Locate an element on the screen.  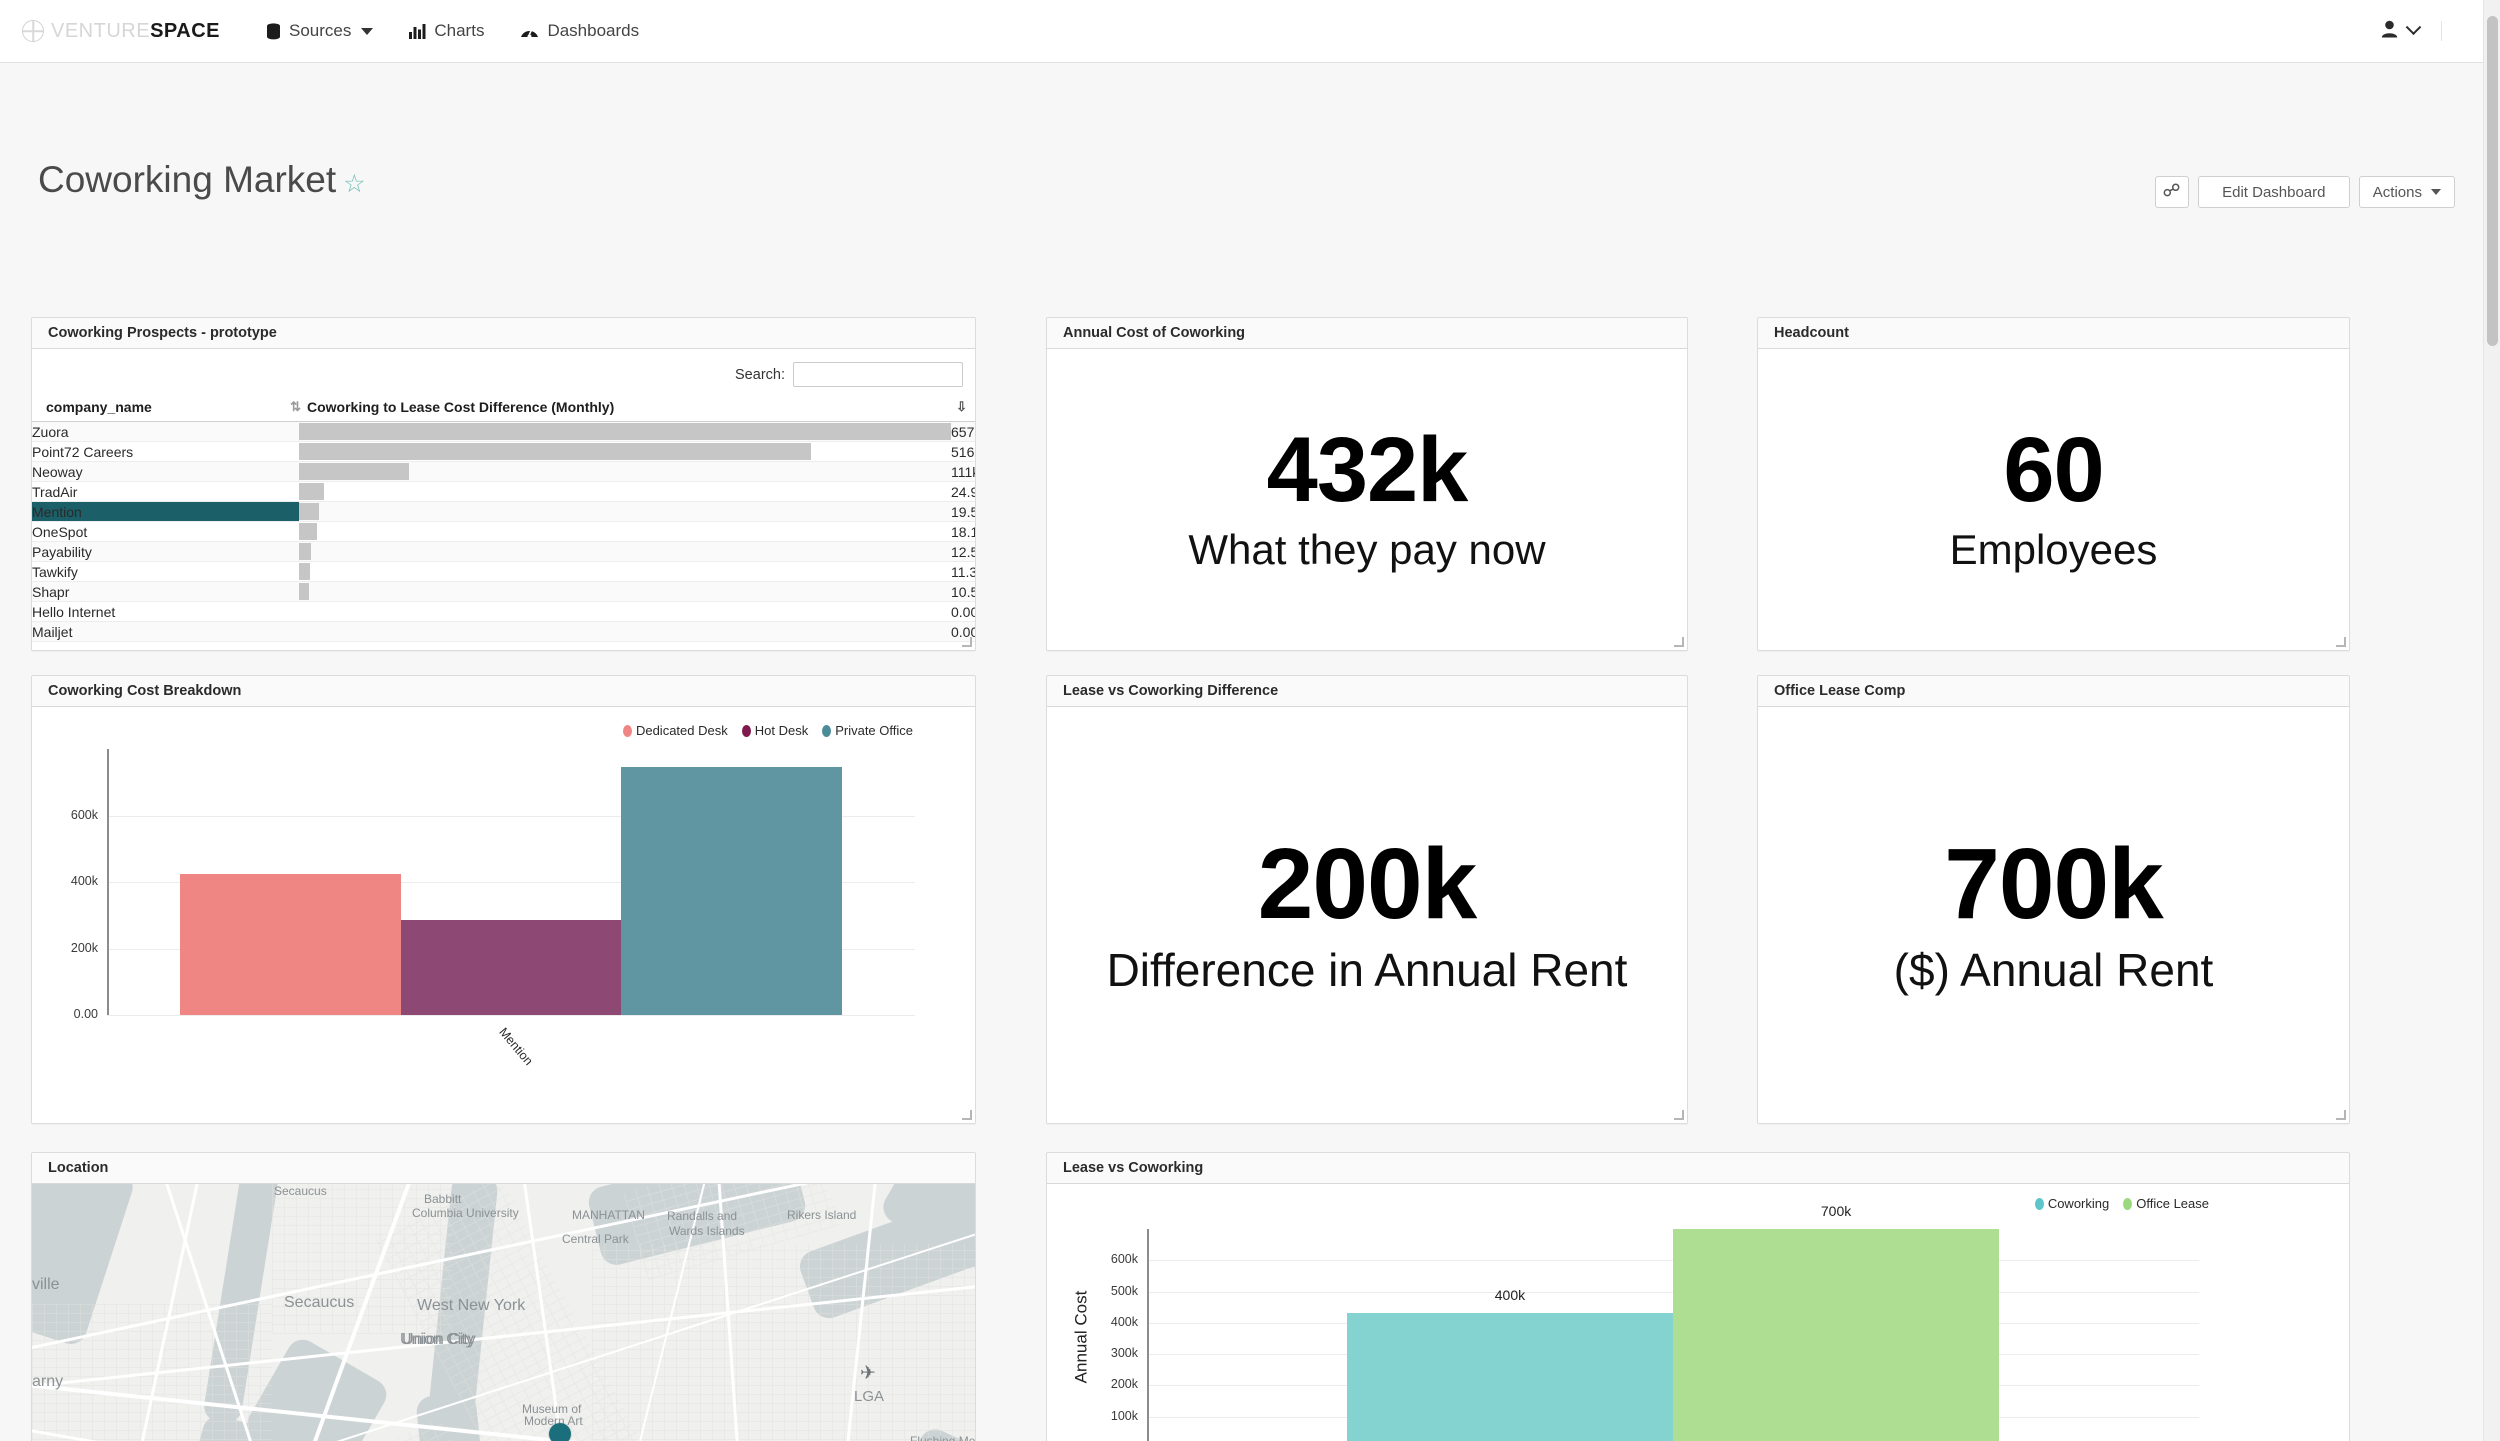
table-search-row: Search: is located at coordinates (503, 372).